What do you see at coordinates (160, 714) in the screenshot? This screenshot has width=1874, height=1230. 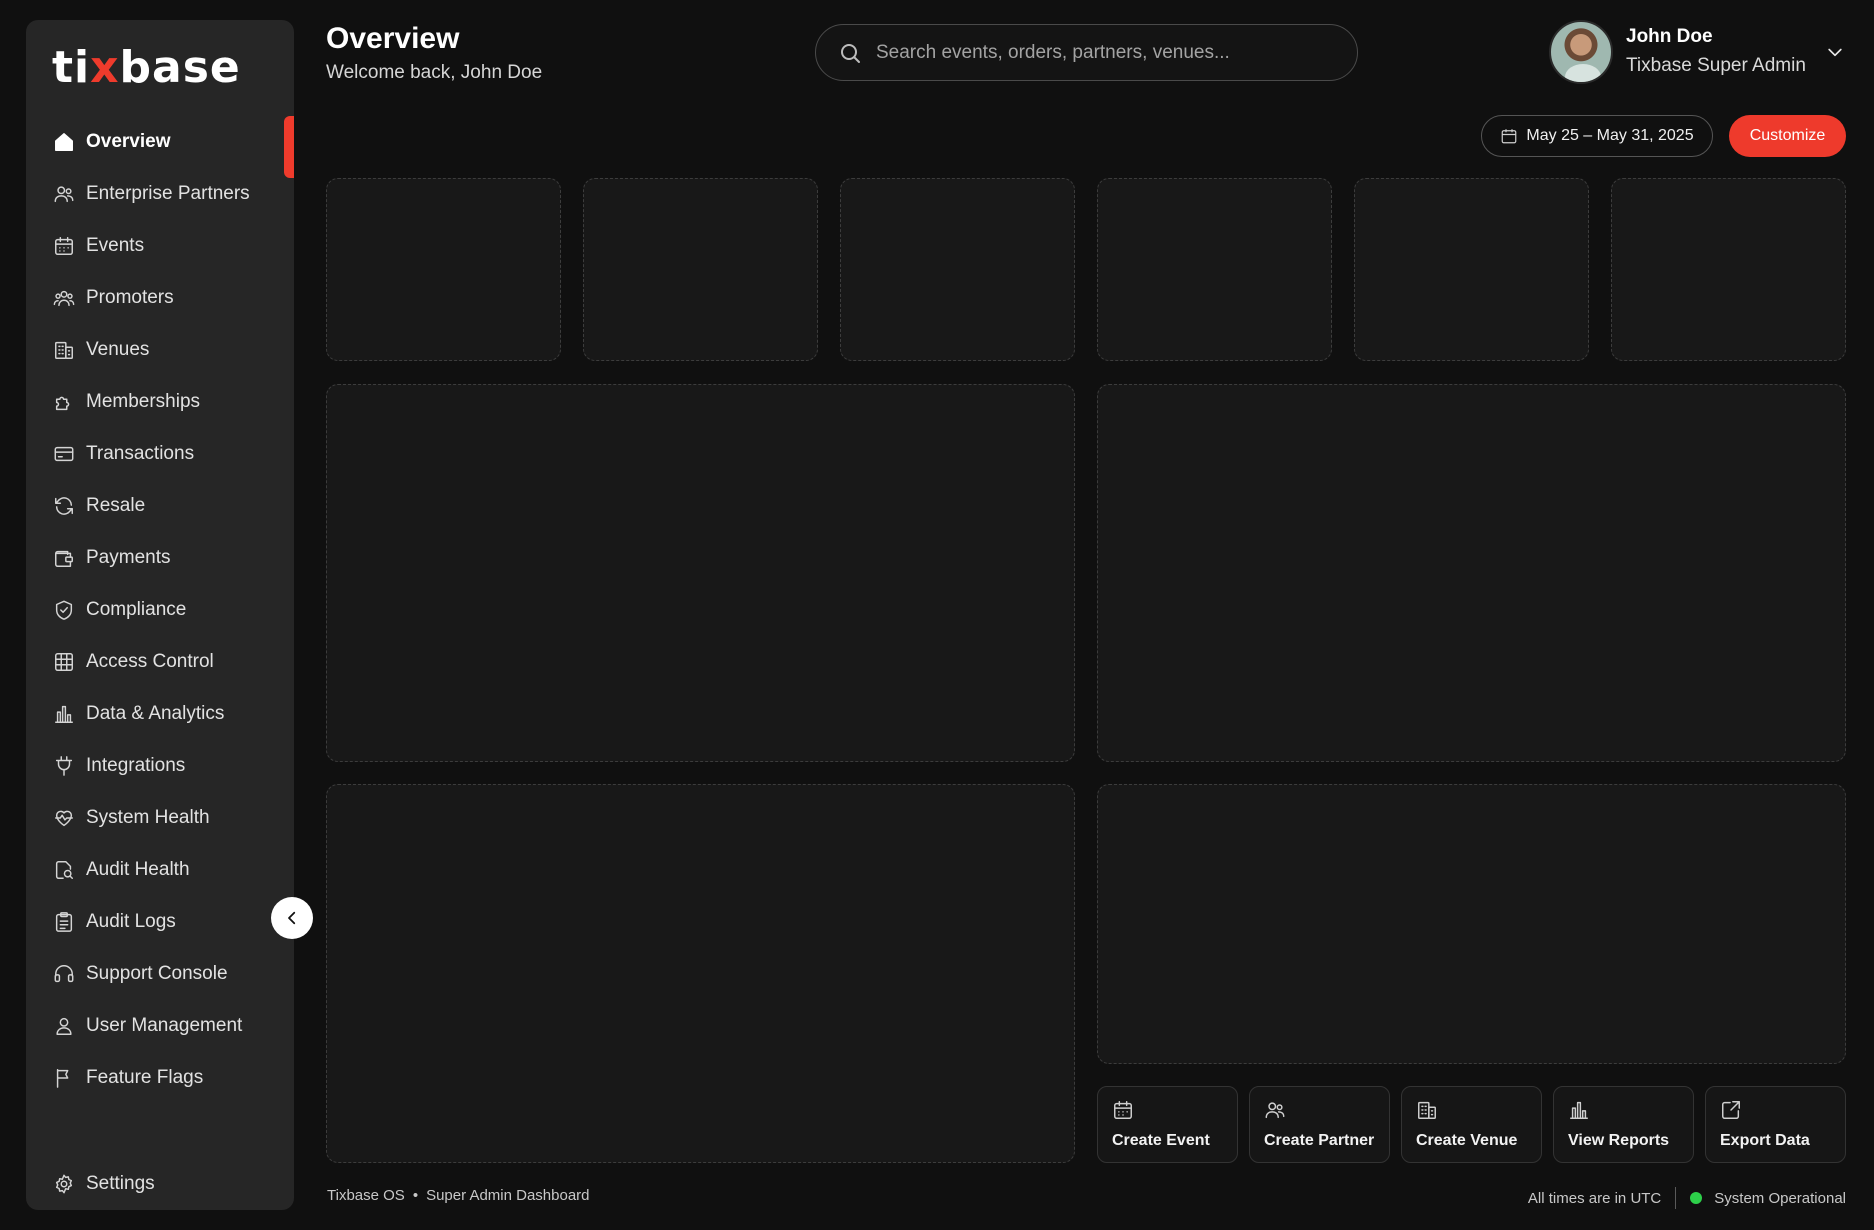 I see `sidebar-item-data-analytics: Data & Analytics` at bounding box center [160, 714].